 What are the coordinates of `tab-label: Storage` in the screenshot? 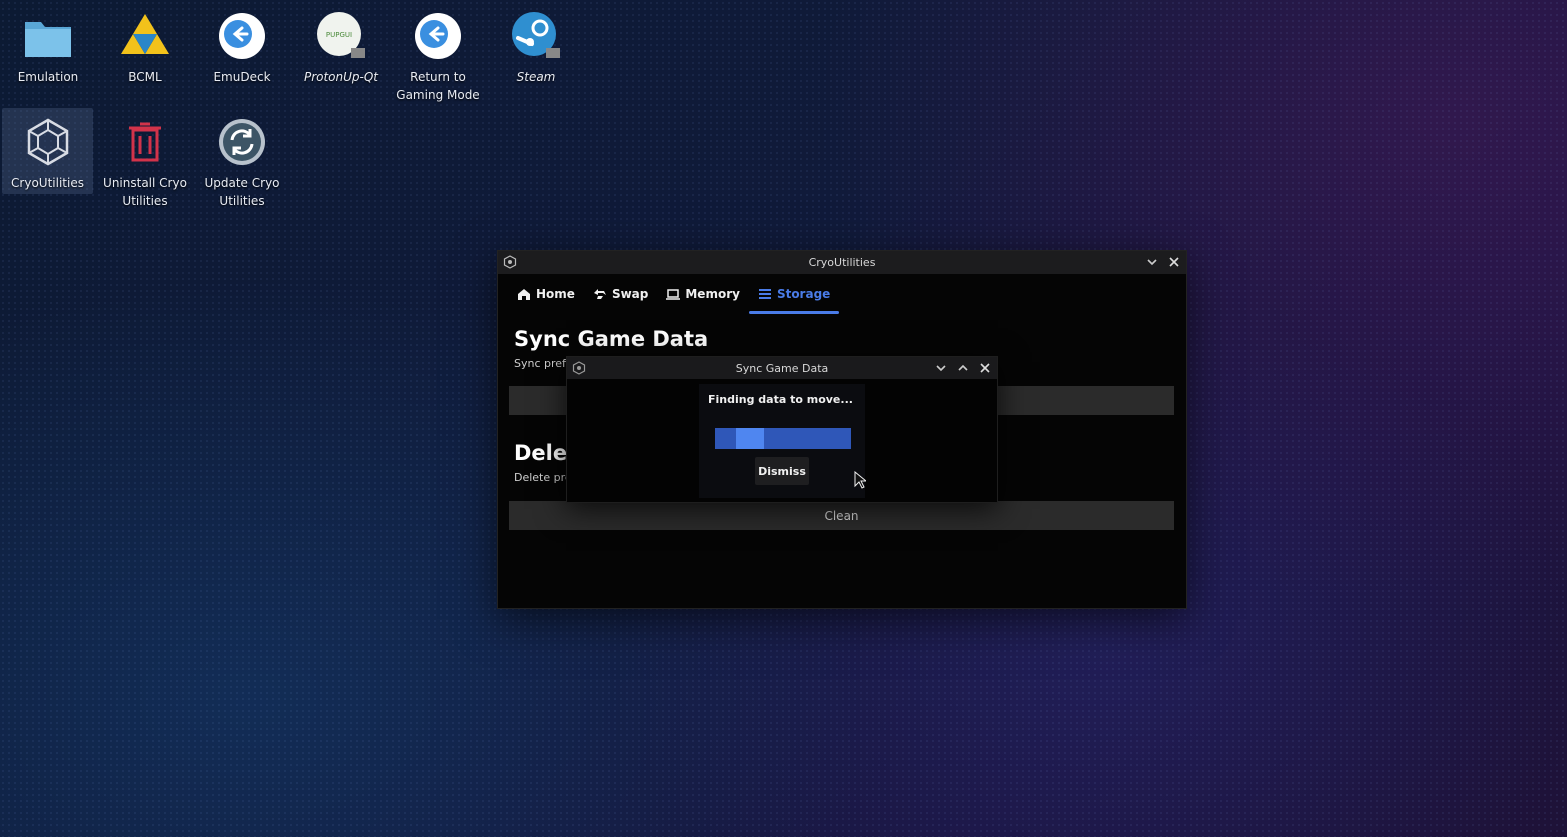 It's located at (803, 294).